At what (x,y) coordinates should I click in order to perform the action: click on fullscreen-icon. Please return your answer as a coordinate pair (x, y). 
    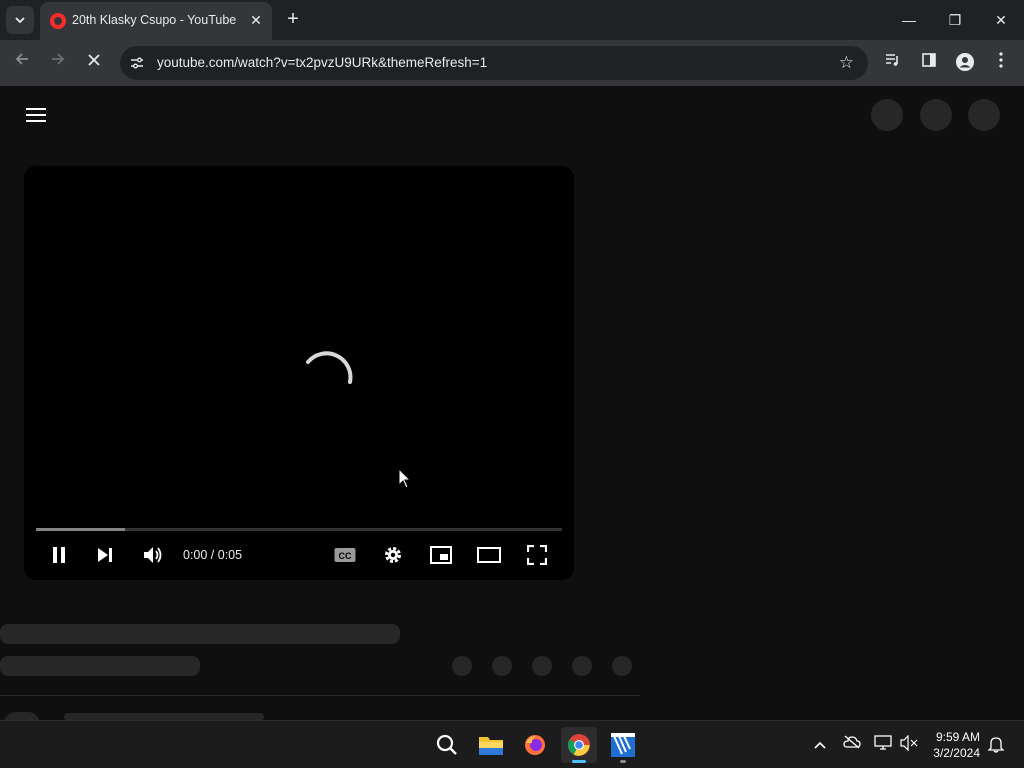
    Looking at the image, I should click on (537, 555).